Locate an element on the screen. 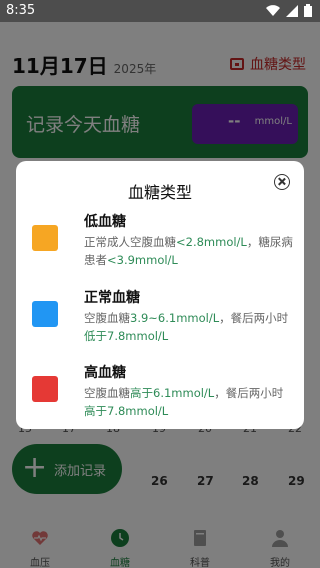 This screenshot has height=568, width=320. close-icon is located at coordinates (282, 182).